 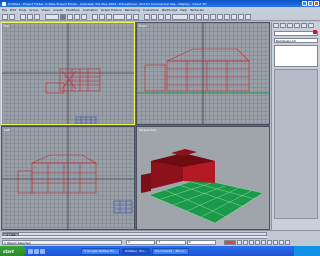 What do you see at coordinates (241, 16) in the screenshot?
I see `render-frame-icon` at bounding box center [241, 16].